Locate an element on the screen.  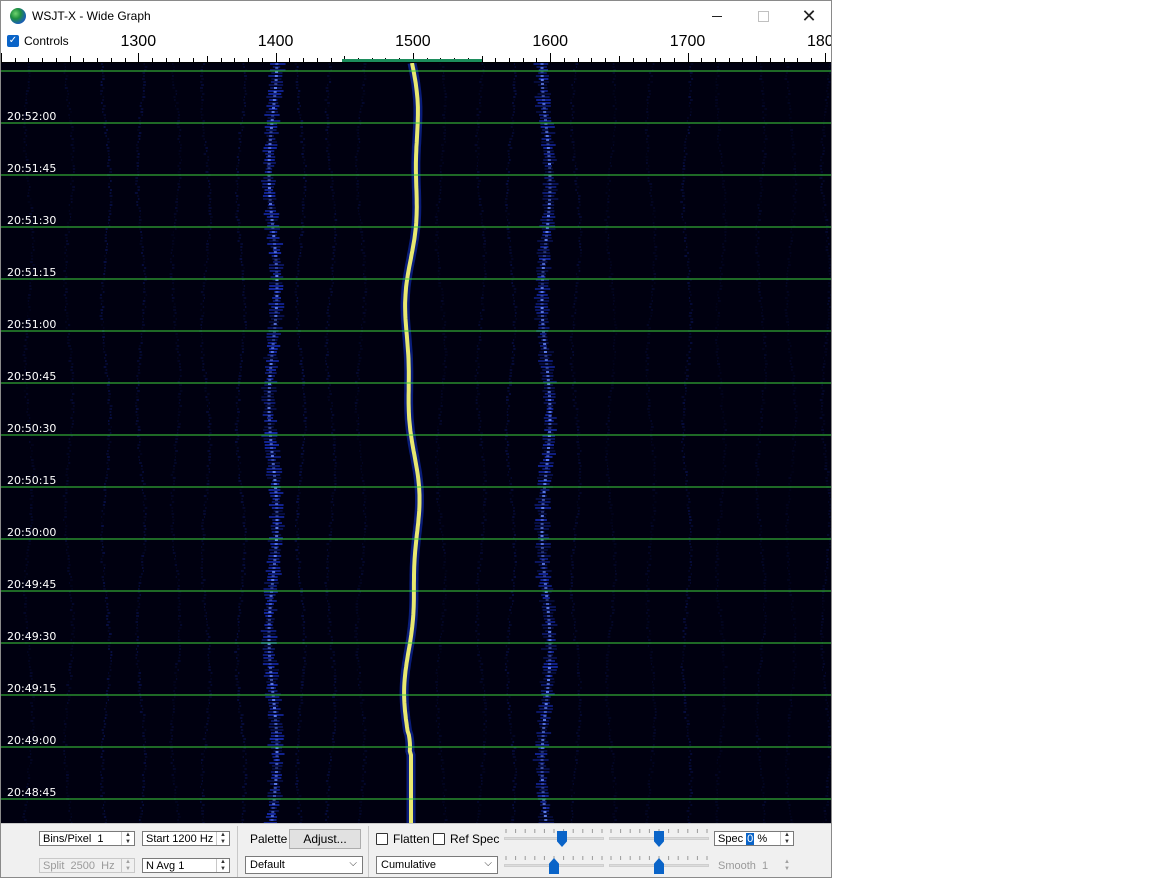
close-button: ✕ is located at coordinates (808, 16).